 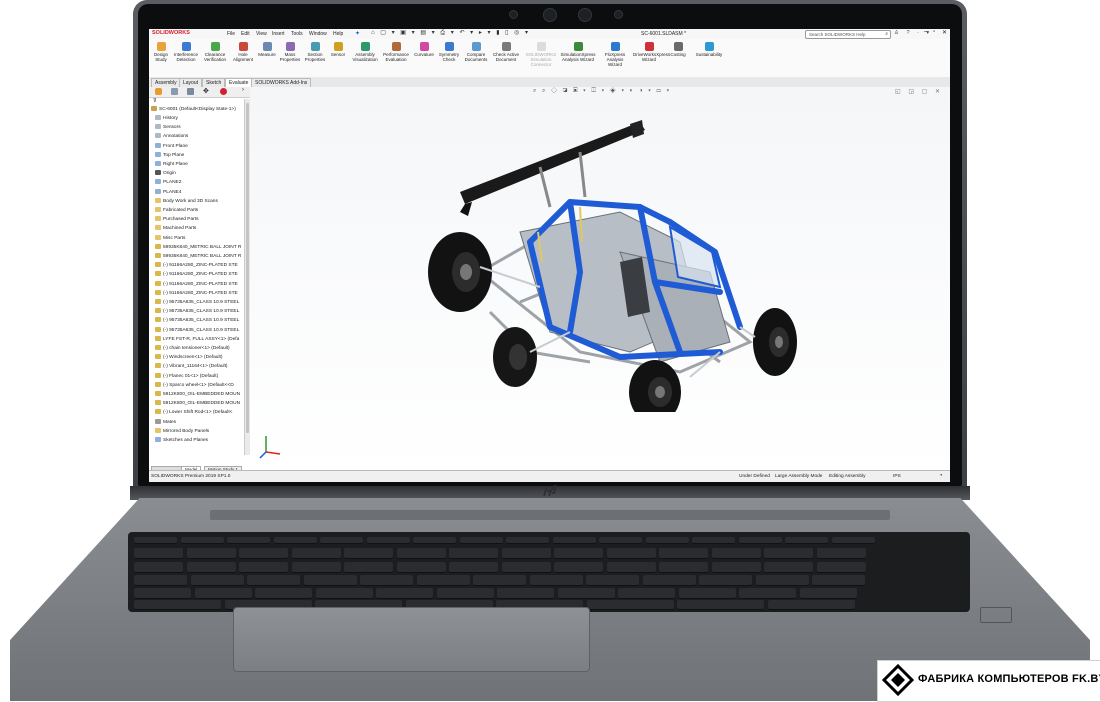 I want to click on tree-item: Misc Parts, so click(x=202, y=238).